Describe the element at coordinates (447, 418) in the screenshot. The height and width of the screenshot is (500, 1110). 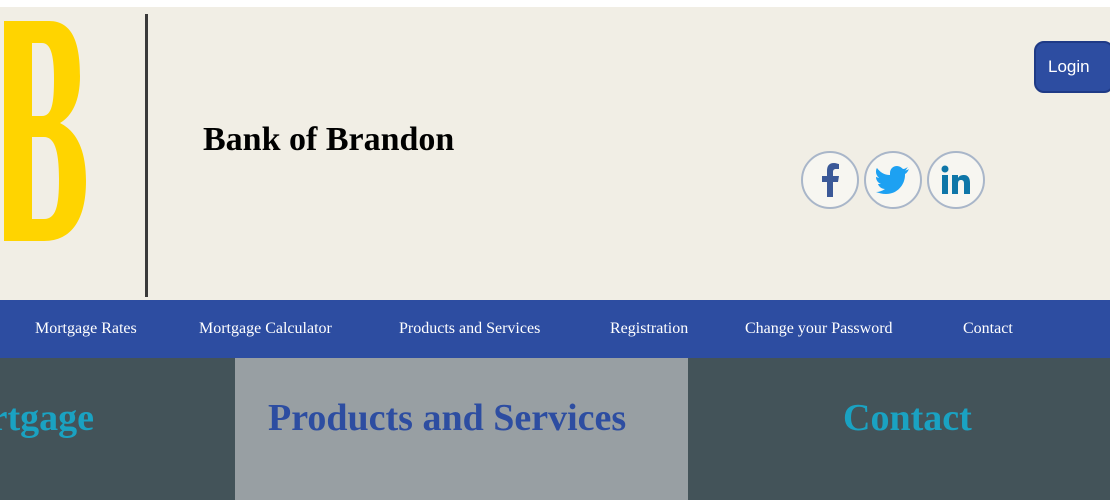
I see `panel-title-products-and-services: Products and Services` at that location.